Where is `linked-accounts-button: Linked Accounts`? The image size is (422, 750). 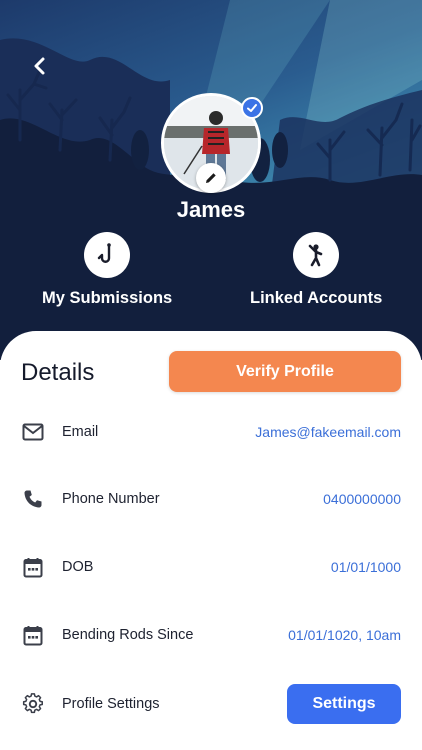 linked-accounts-button: Linked Accounts is located at coordinates (316, 270).